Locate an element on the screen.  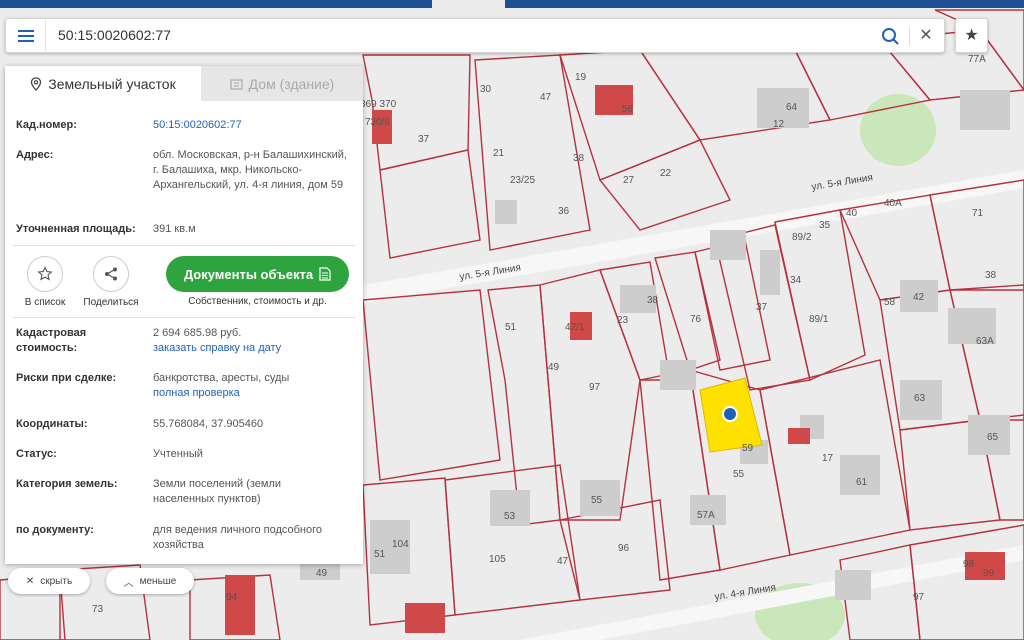
parcel-number: 71 is located at coordinates (978, 213).